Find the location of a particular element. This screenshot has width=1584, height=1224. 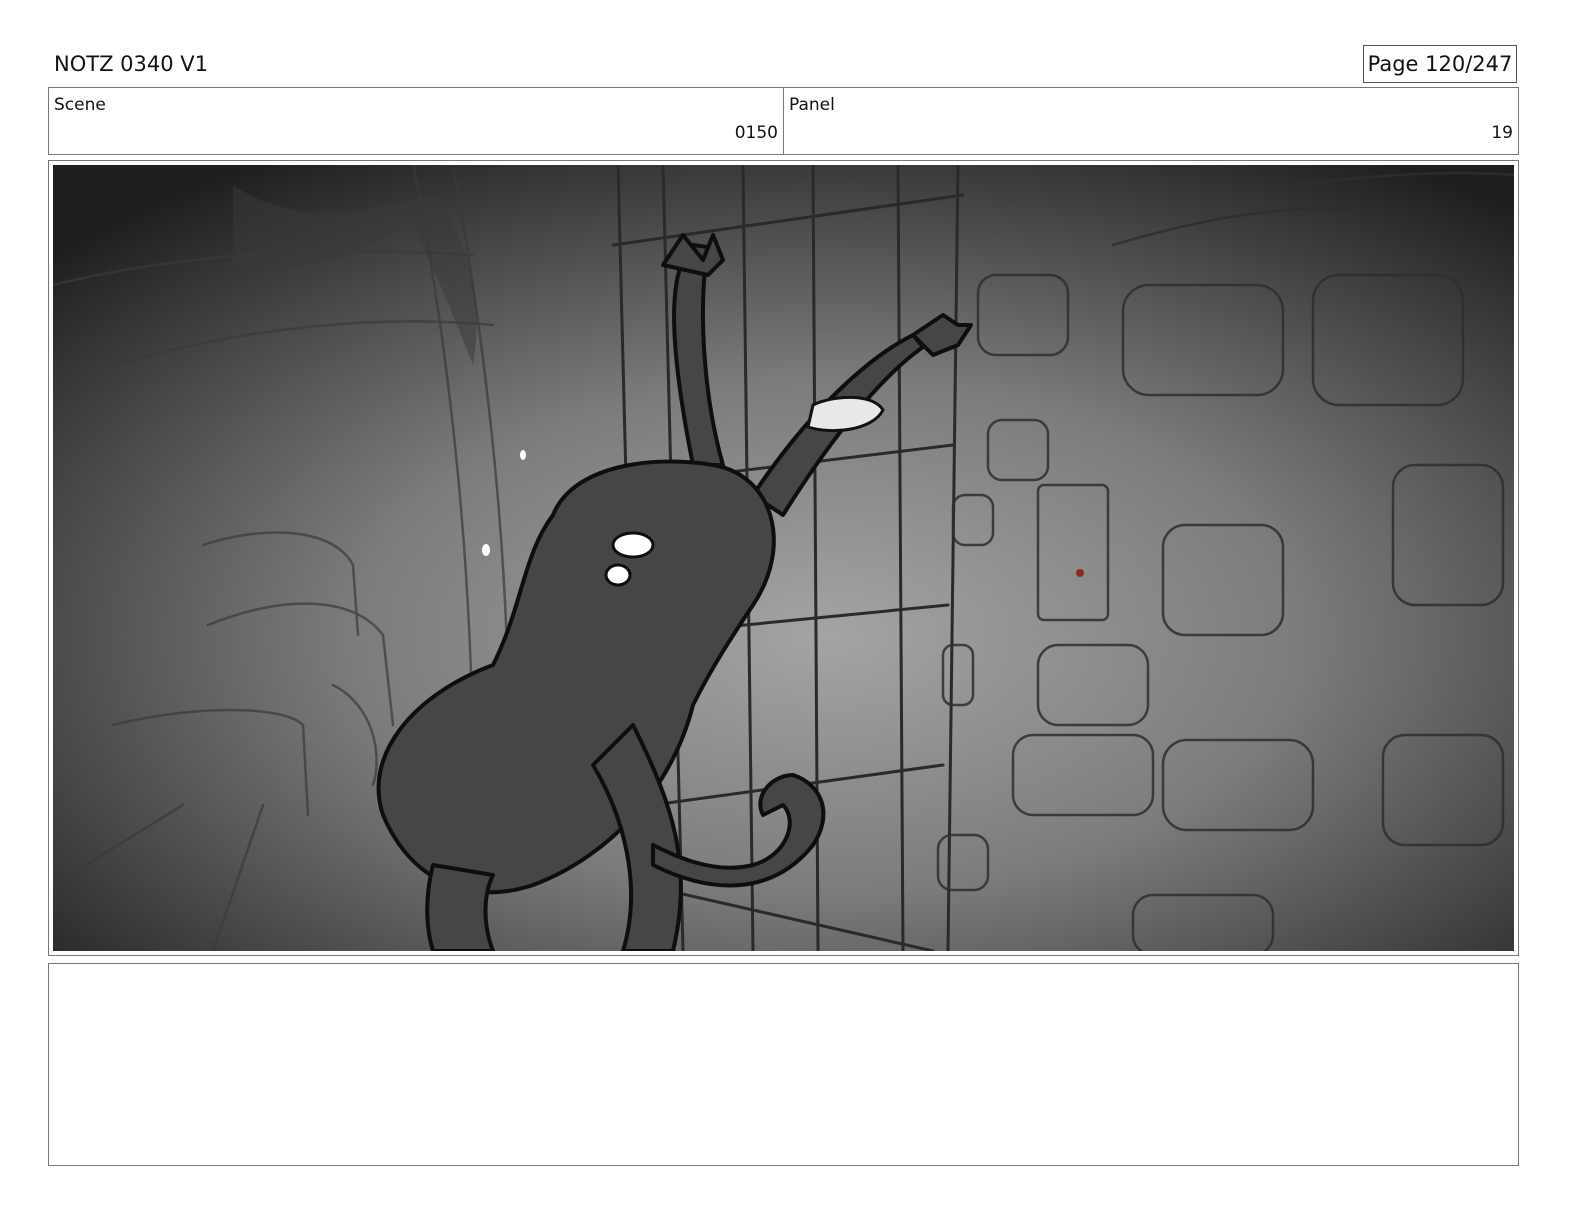

panel-label: Panel is located at coordinates (812, 105).